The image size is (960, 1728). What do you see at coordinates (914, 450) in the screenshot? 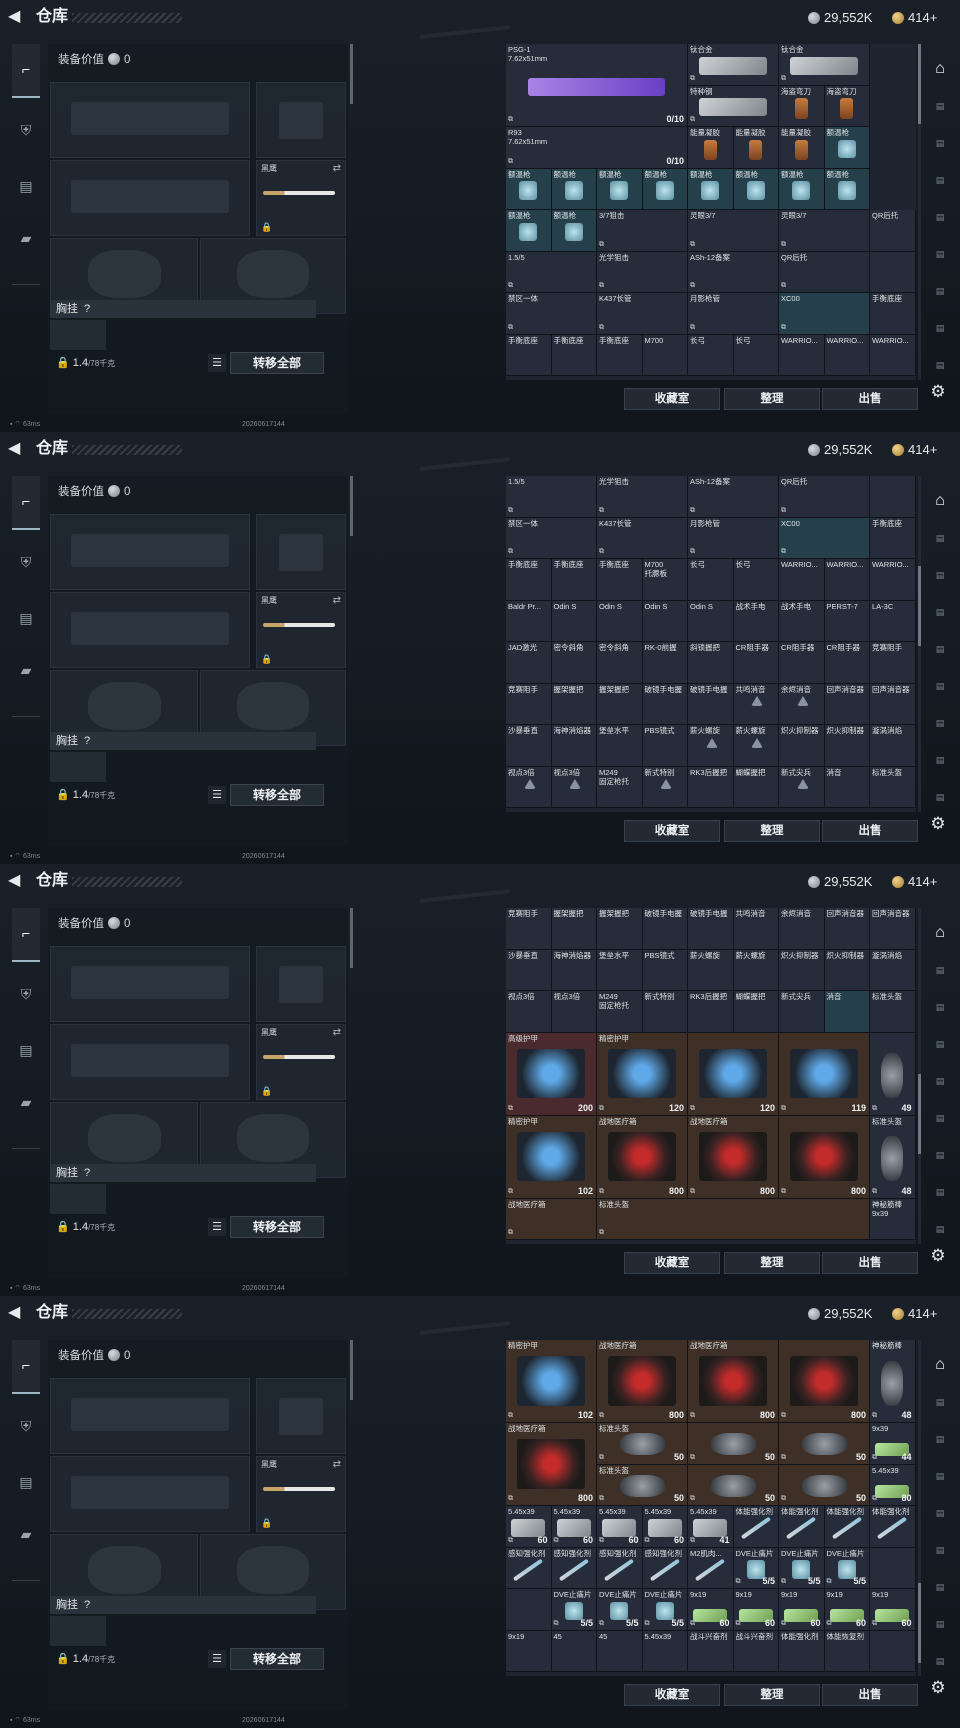
I see `currency-gold: 414+` at bounding box center [914, 450].